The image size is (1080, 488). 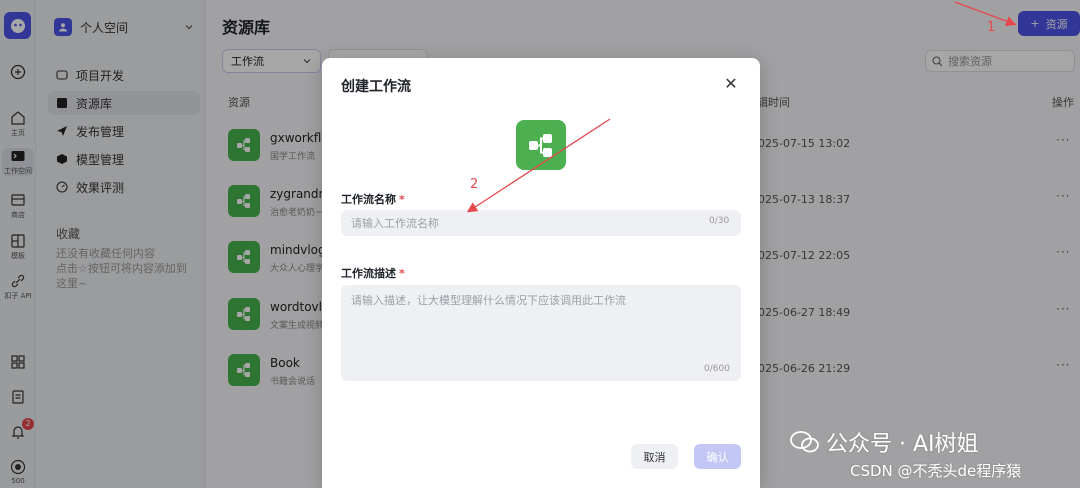 What do you see at coordinates (902, 444) in the screenshot?
I see `watermark-line1: 公众号 · AI树姐` at bounding box center [902, 444].